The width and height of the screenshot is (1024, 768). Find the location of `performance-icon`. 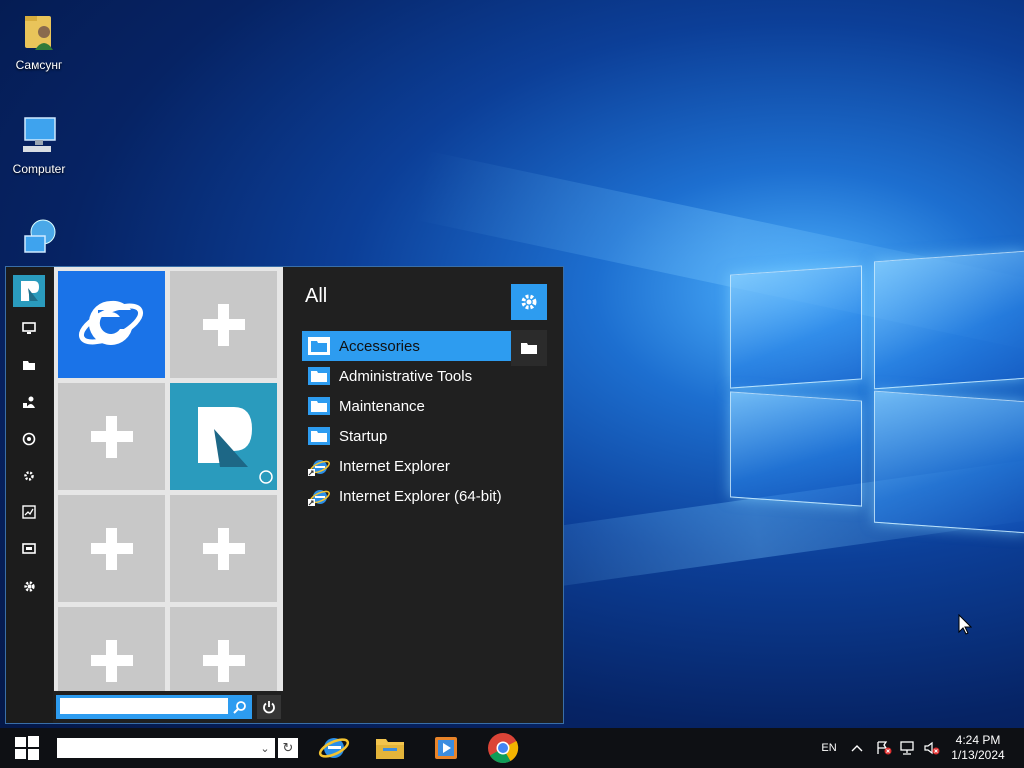

performance-icon is located at coordinates (29, 512).